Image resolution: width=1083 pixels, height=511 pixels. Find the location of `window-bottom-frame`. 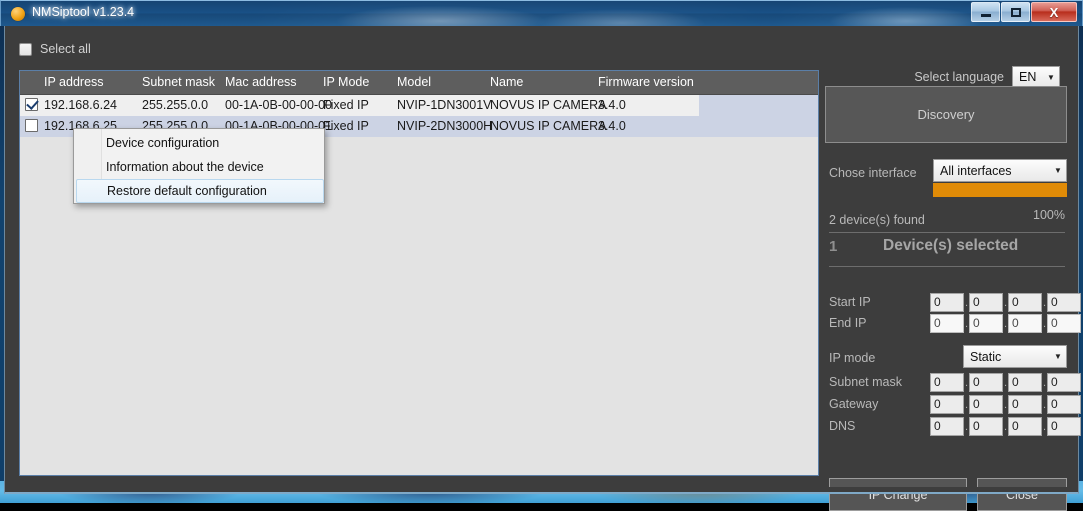

window-bottom-frame is located at coordinates (541, 490).